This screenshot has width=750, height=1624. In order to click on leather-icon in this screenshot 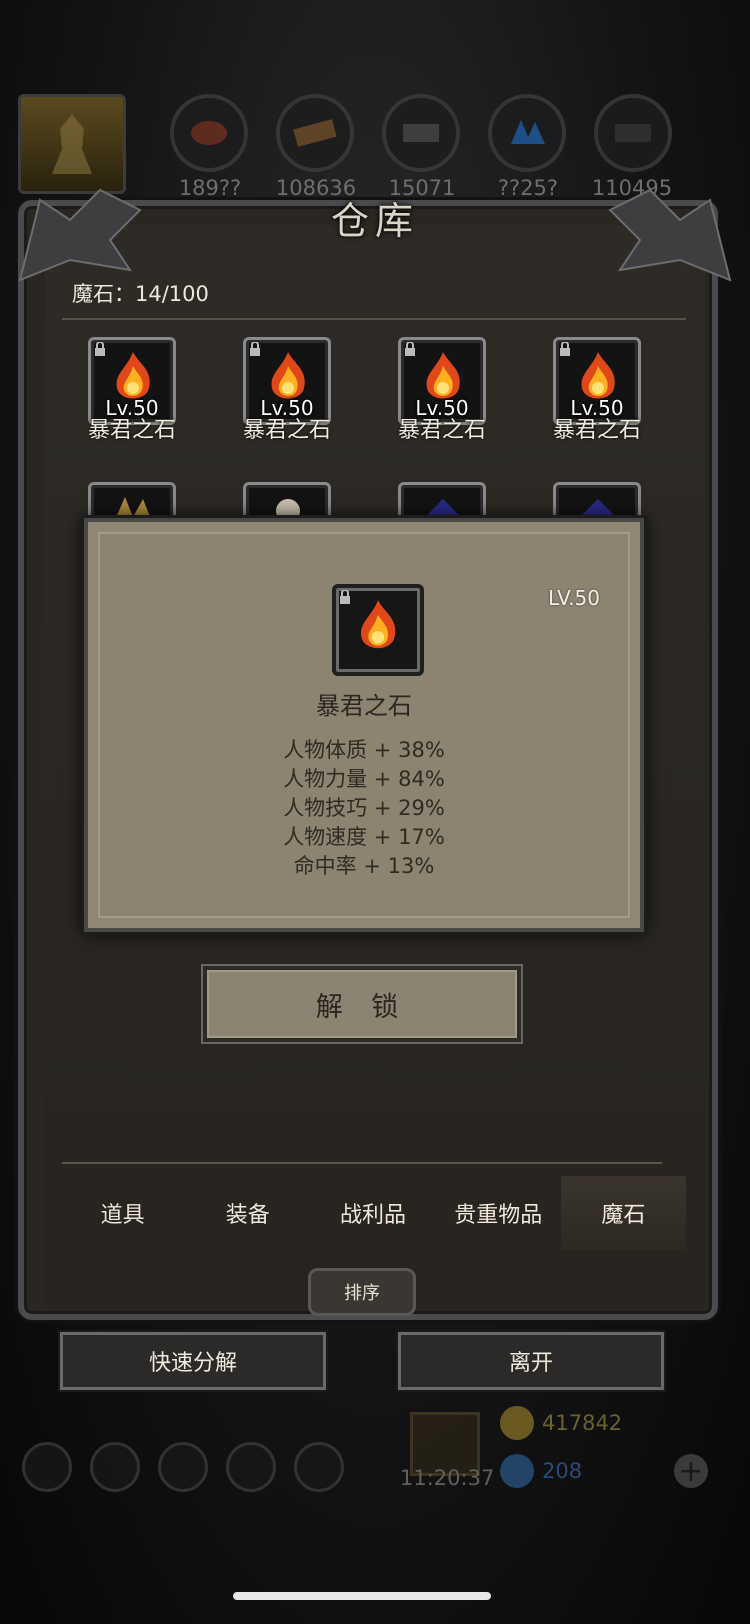, I will do `click(209, 133)`.